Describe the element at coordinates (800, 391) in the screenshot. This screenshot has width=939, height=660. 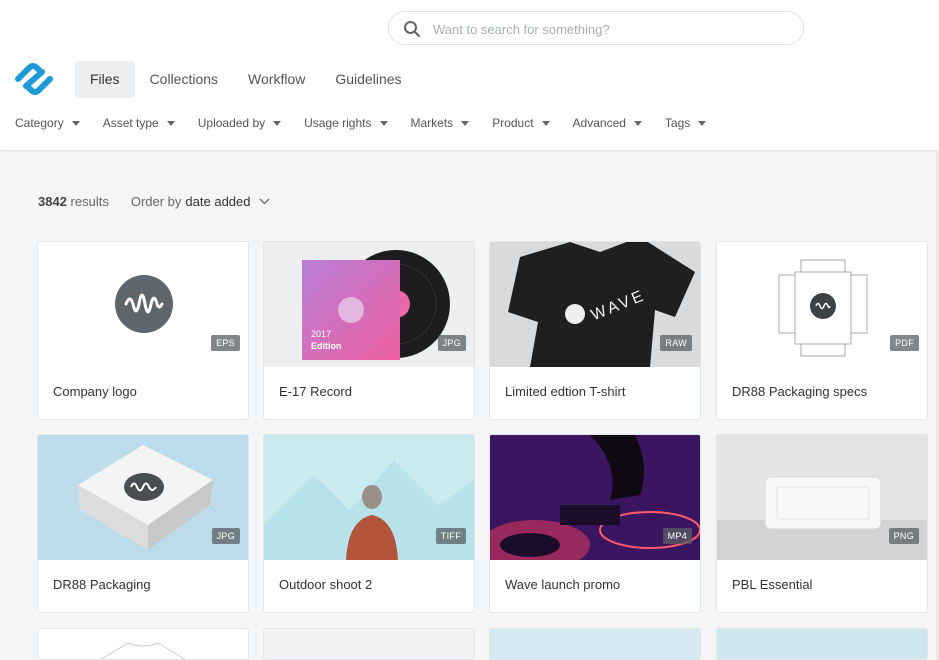
I see `asset-name: DR88 Packaging specs` at that location.